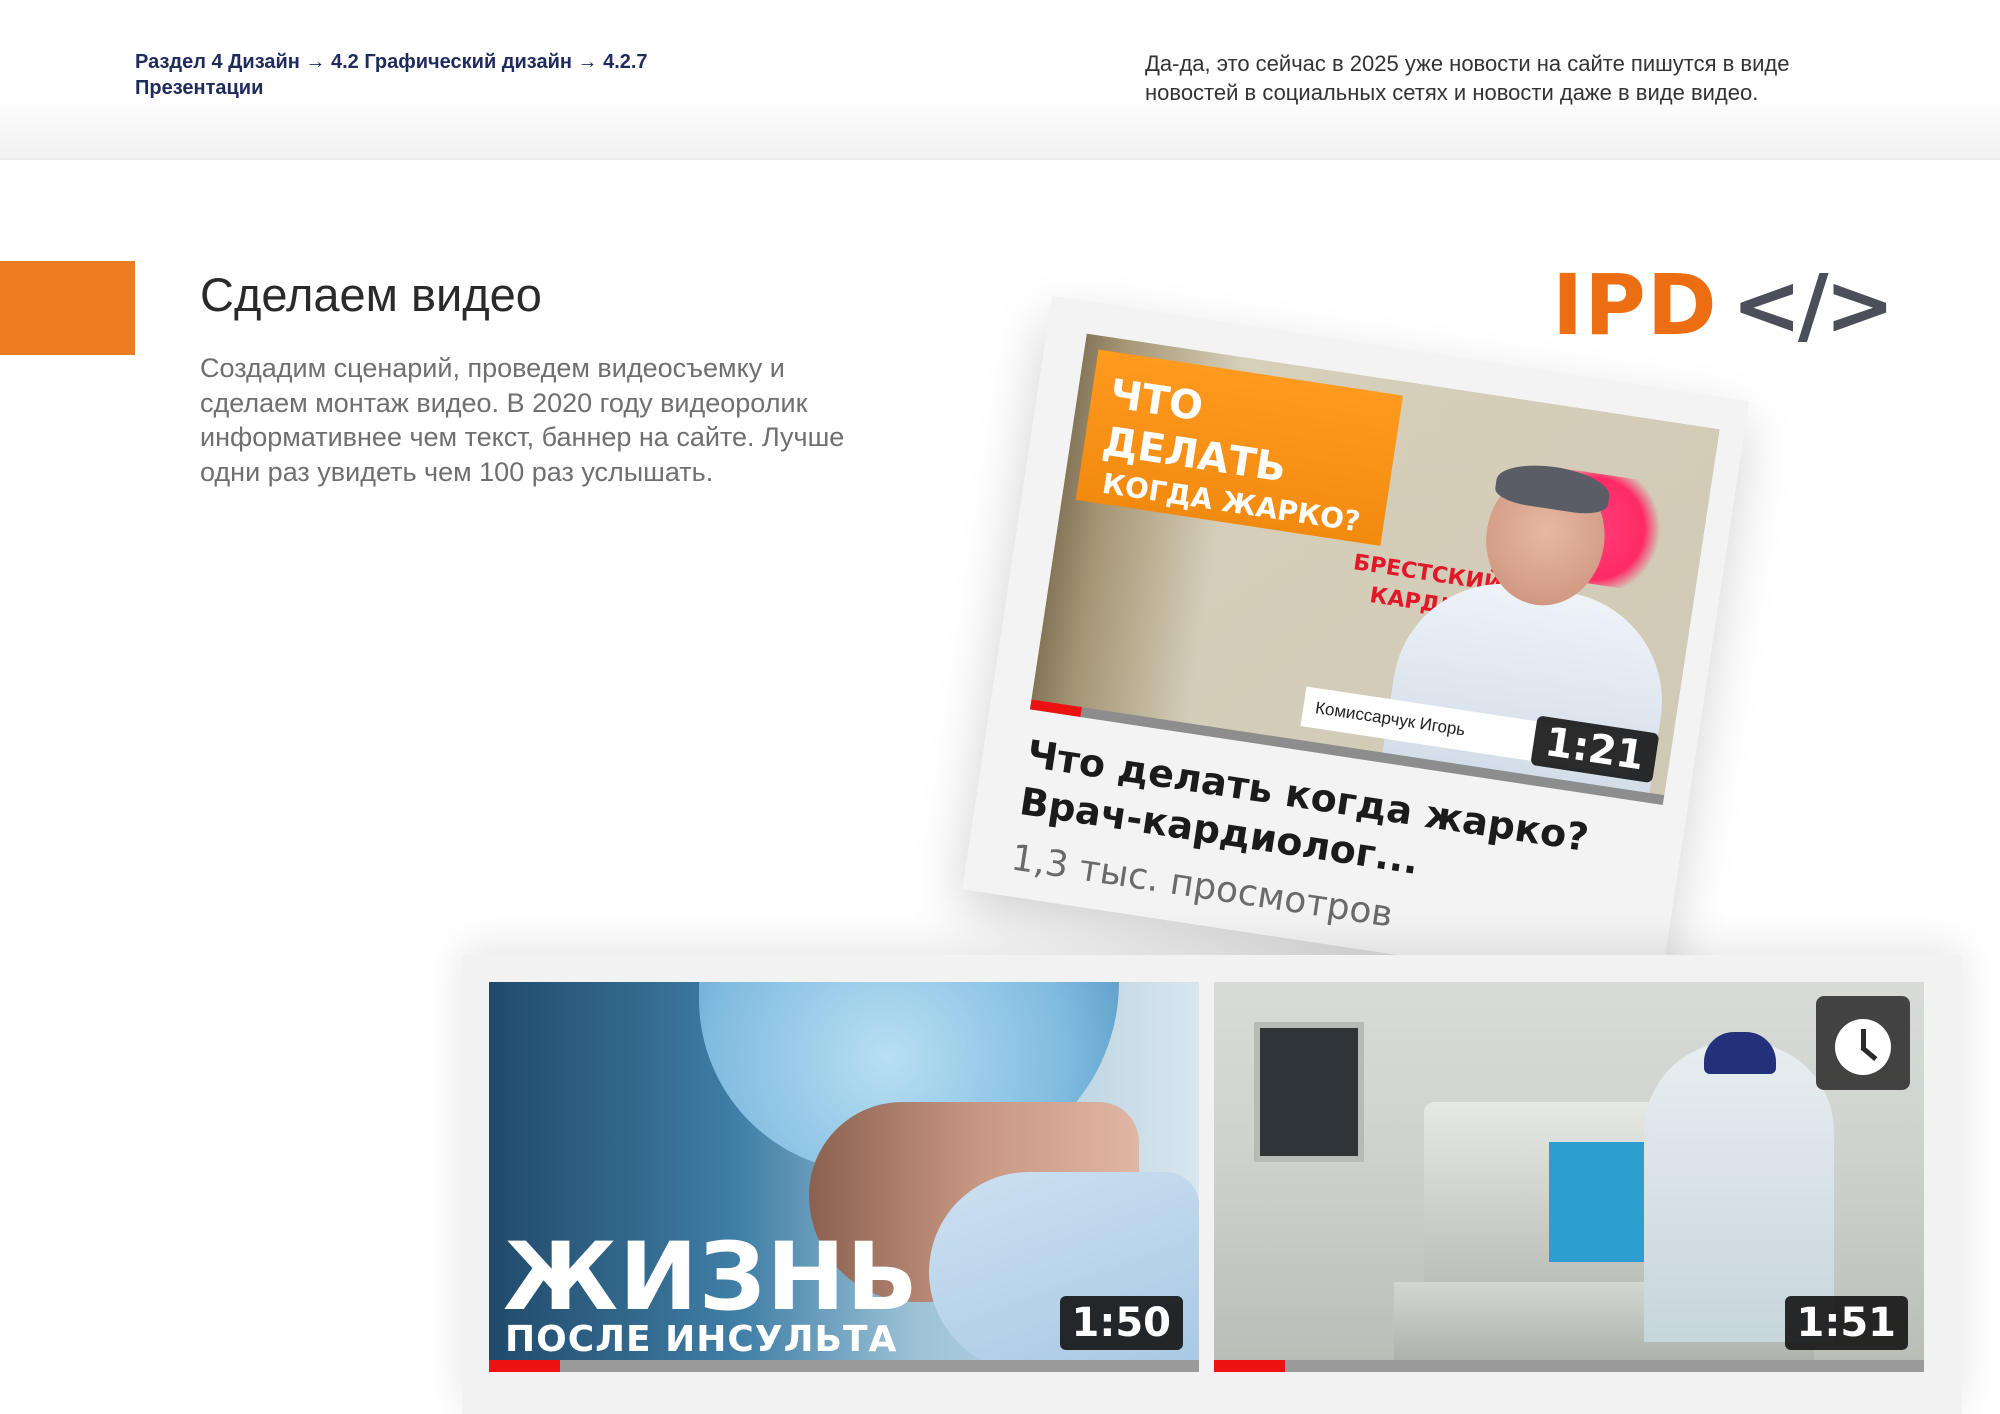 The image size is (2000, 1414). What do you see at coordinates (844, 1177) in the screenshot?
I see `video-thumbnail: ЖИЗНЬ ПОСЛЕ ИНСУЛЬТА 1:50` at bounding box center [844, 1177].